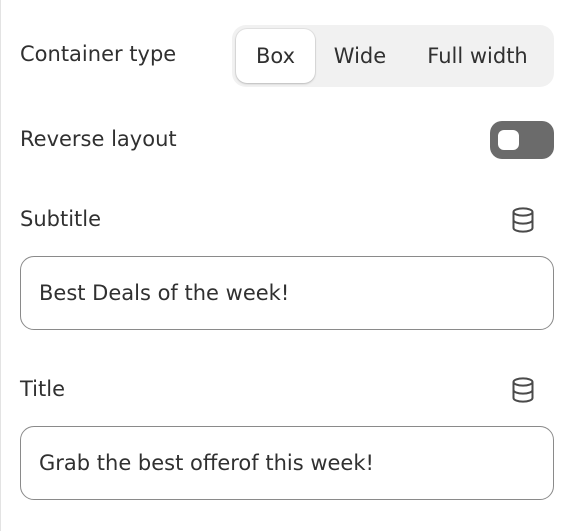 This screenshot has width=561, height=531. What do you see at coordinates (275, 56) in the screenshot?
I see `container-type-option-box: Box` at bounding box center [275, 56].